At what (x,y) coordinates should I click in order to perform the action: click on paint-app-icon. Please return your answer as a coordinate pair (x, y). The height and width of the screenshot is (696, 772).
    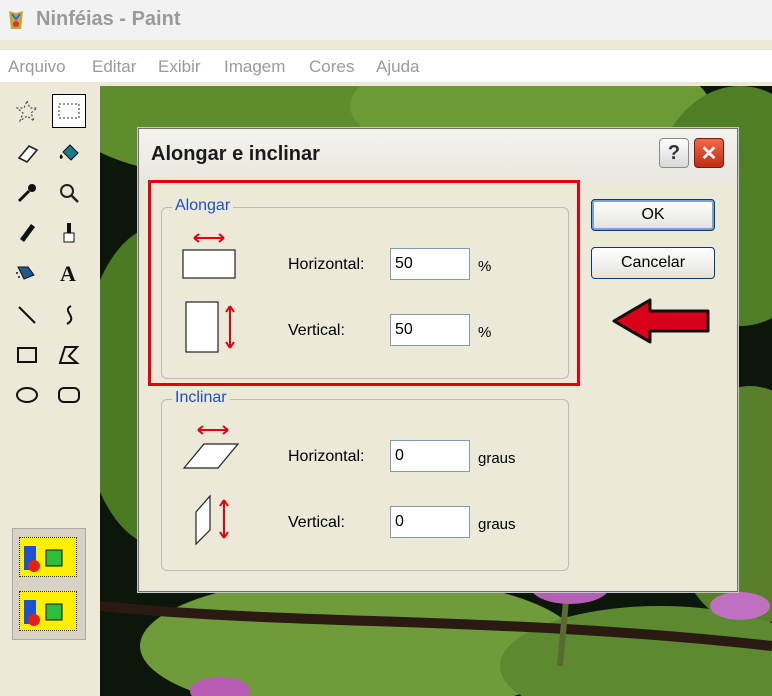
    Looking at the image, I should click on (16, 20).